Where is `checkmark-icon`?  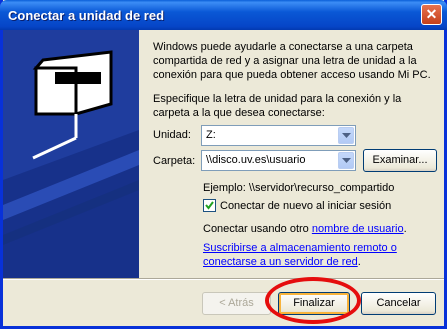 checkmark-icon is located at coordinates (209, 205).